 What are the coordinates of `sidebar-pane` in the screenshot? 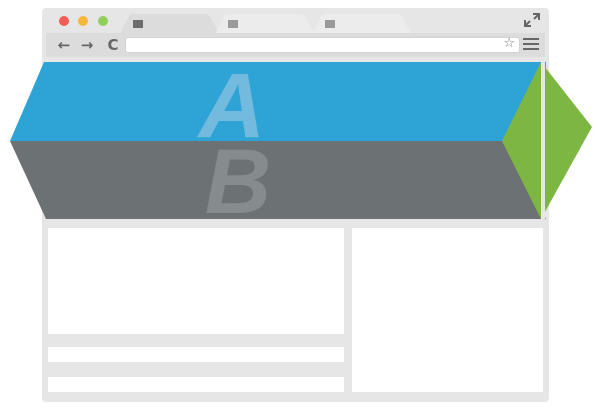 It's located at (447, 310).